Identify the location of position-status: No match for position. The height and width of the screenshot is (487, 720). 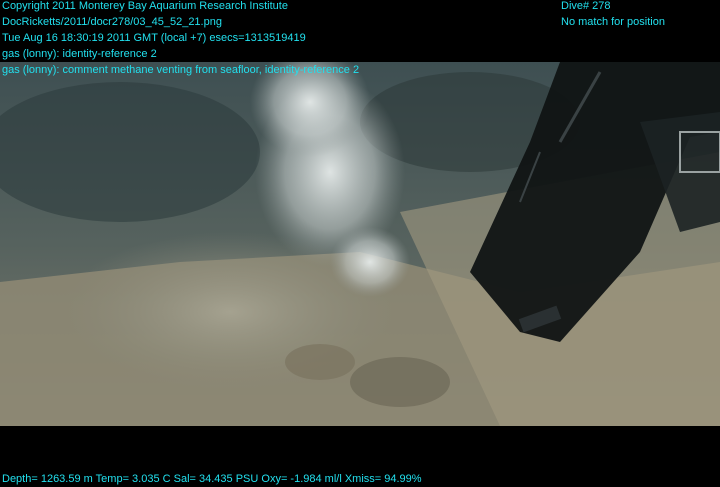
(613, 22).